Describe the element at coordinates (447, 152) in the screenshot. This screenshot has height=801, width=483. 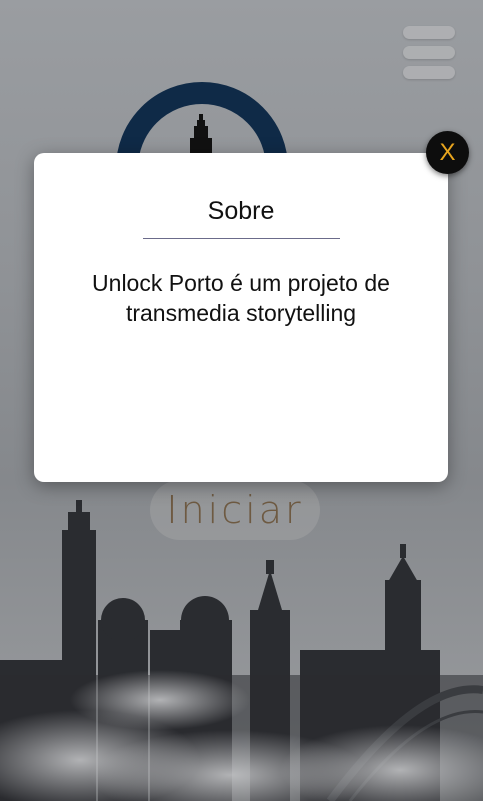
I see `close-button: X` at that location.